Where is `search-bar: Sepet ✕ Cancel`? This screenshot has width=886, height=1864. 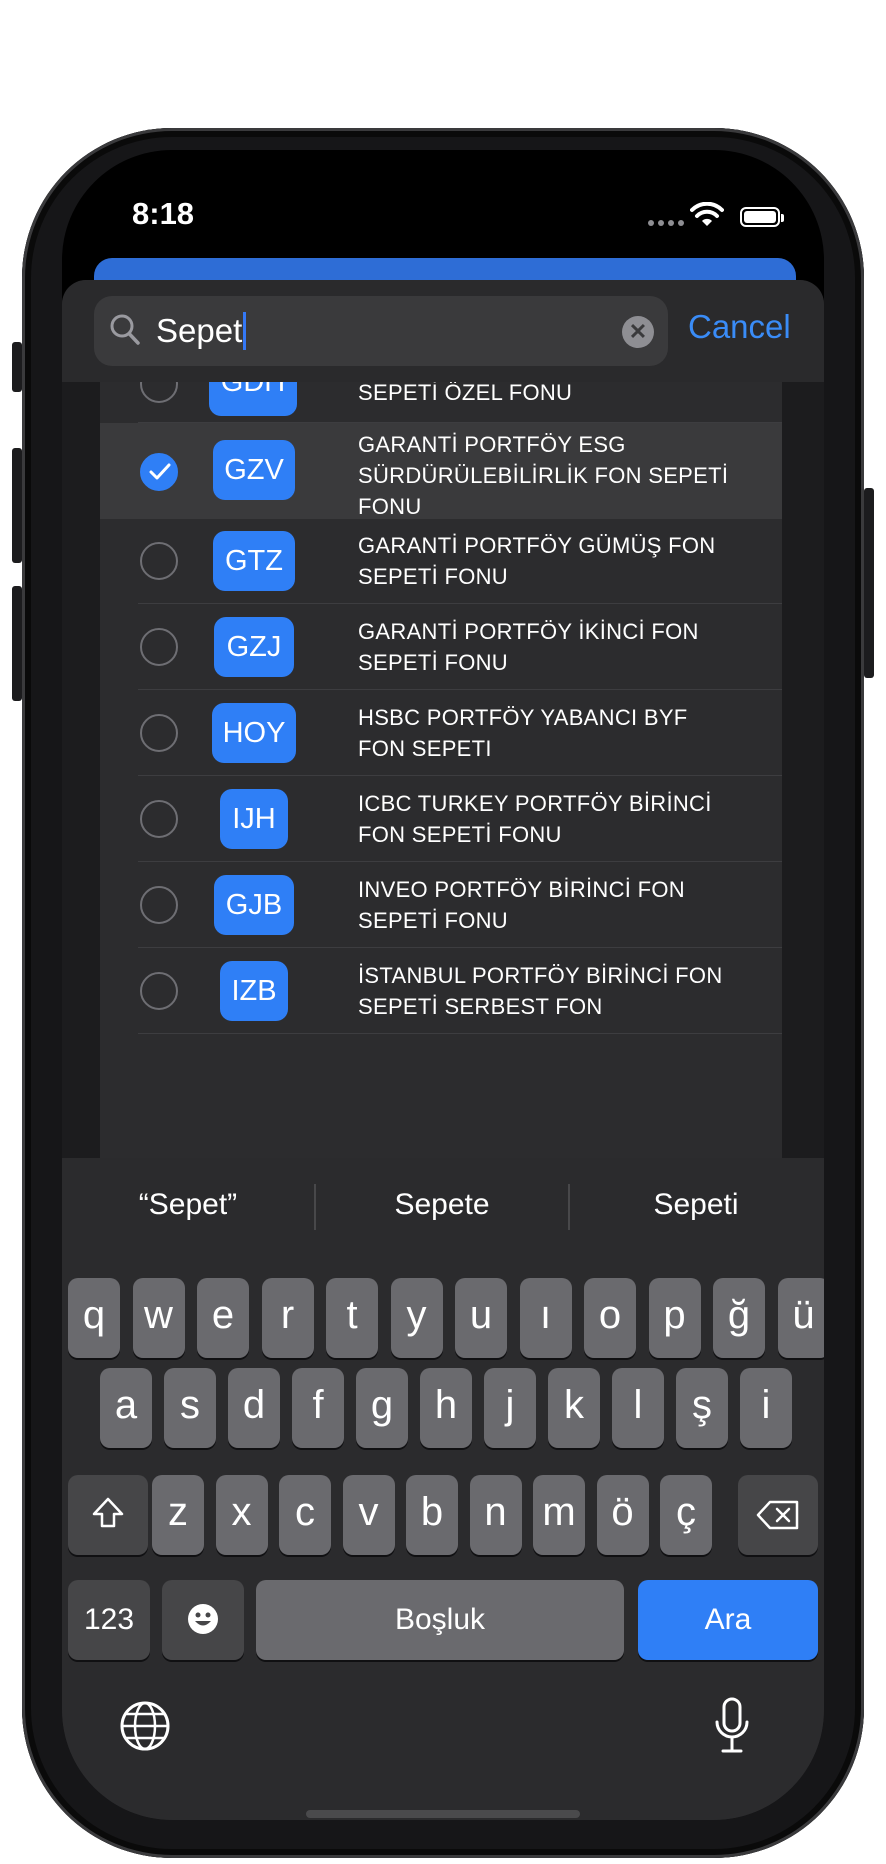 search-bar: Sepet ✕ Cancel is located at coordinates (443, 331).